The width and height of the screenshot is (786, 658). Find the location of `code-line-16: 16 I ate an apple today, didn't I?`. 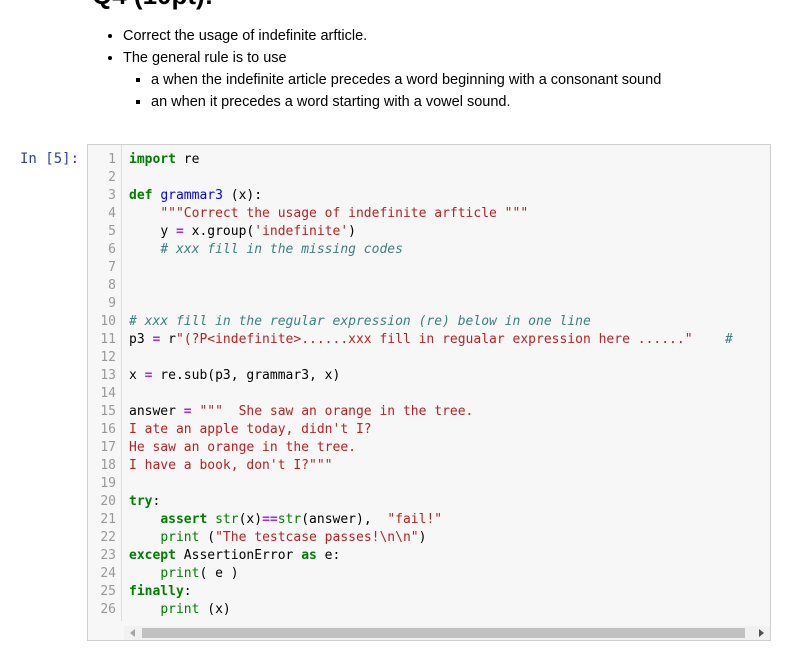

code-line-16: 16 I ate an apple today, didn't I? is located at coordinates (236, 429).